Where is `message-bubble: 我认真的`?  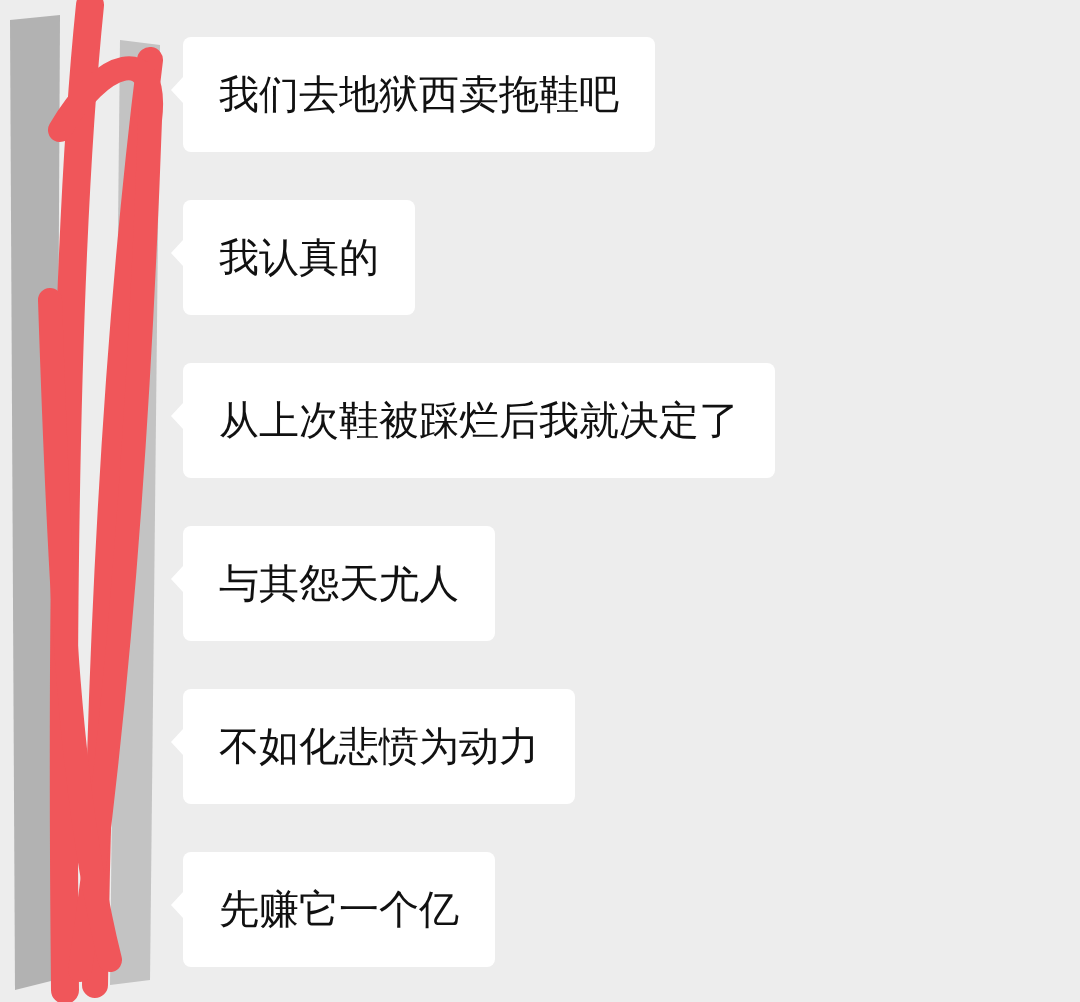
message-bubble: 我认真的 is located at coordinates (299, 257).